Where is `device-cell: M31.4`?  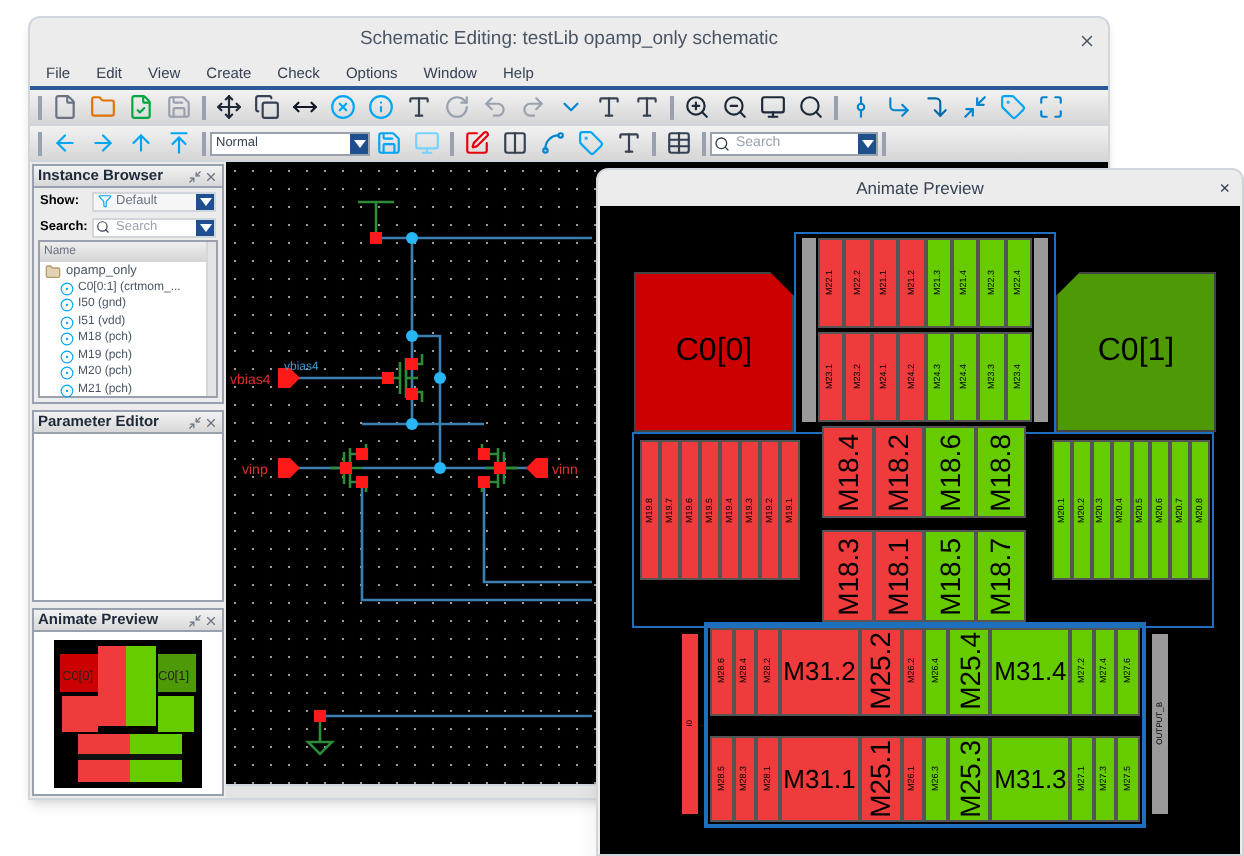 device-cell: M31.4 is located at coordinates (1030, 671).